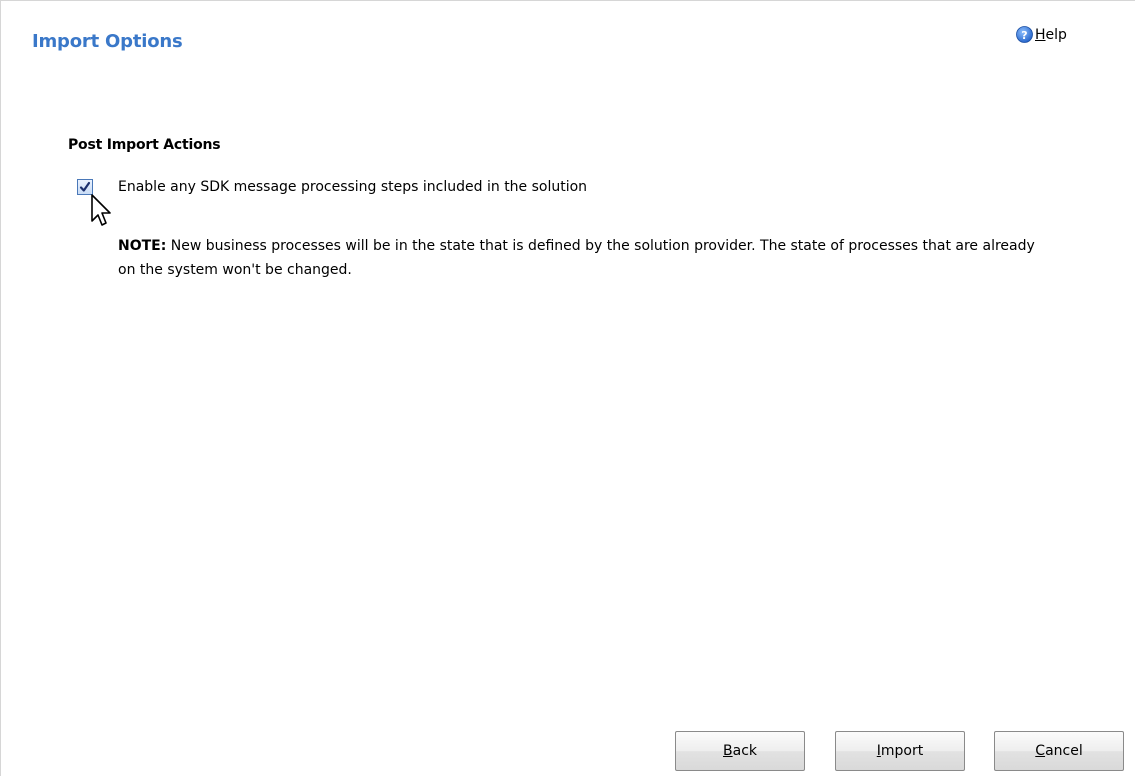  I want to click on cancel-button-label: Cancel, so click(1059, 751).